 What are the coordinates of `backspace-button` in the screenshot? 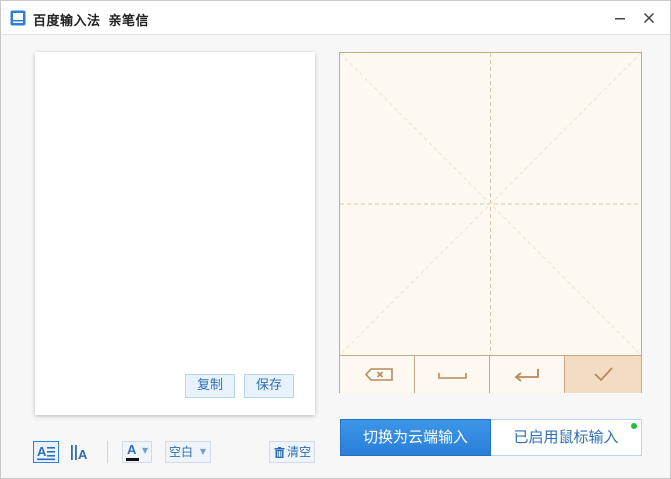 It's located at (377, 374).